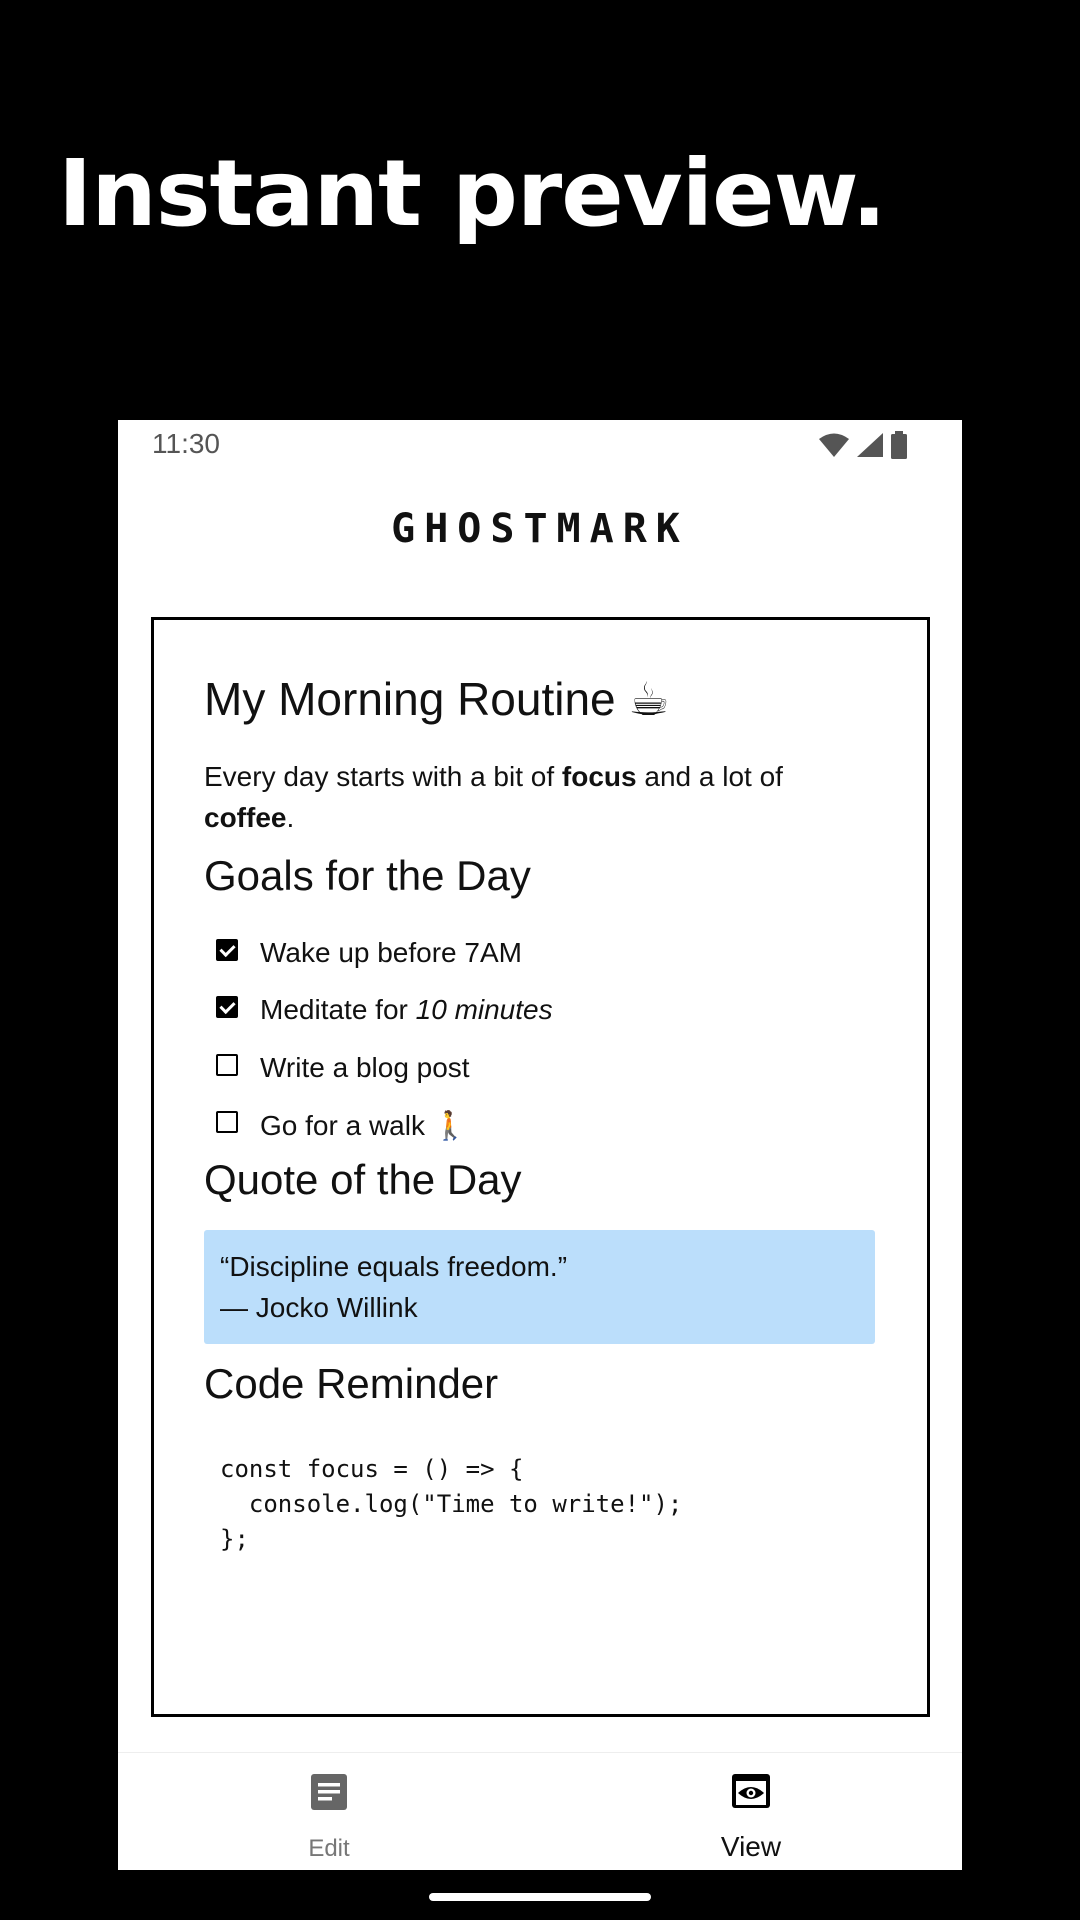 The image size is (1080, 1920). I want to click on task-label: Write a blog post, so click(365, 1067).